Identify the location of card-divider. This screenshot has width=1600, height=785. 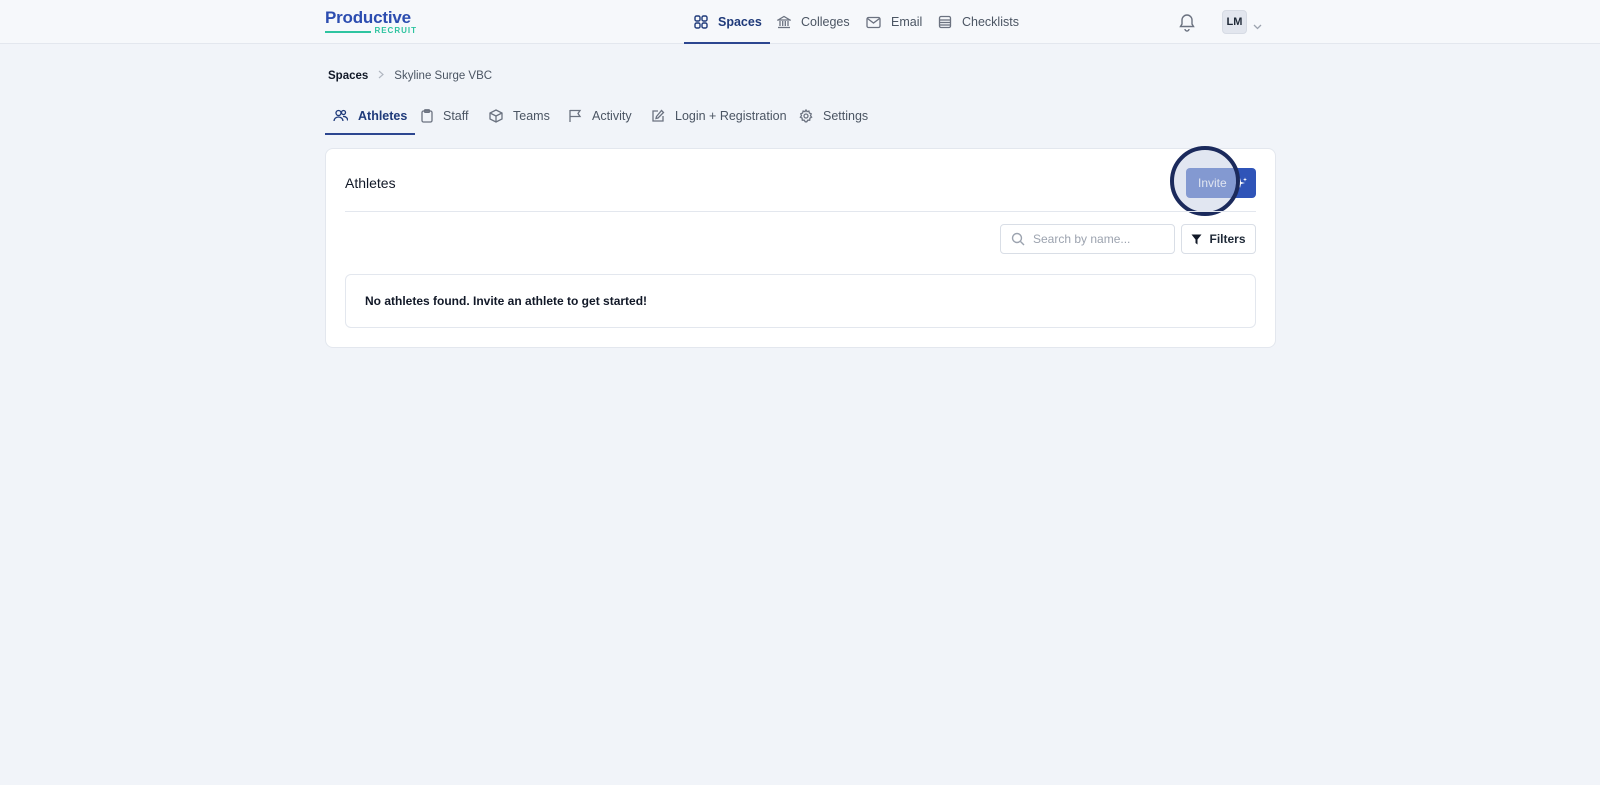
(800, 211).